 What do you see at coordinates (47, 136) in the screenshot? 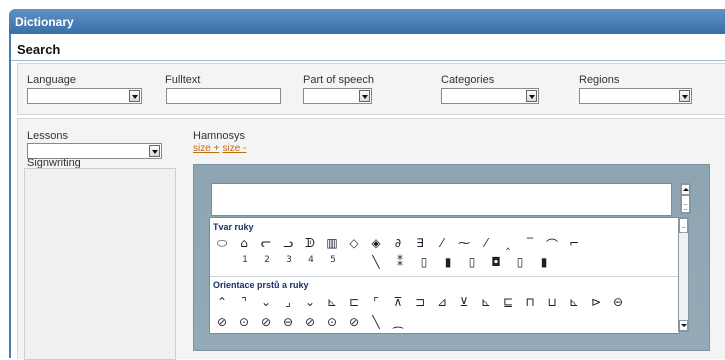
I see `lessons-label: Lessons` at bounding box center [47, 136].